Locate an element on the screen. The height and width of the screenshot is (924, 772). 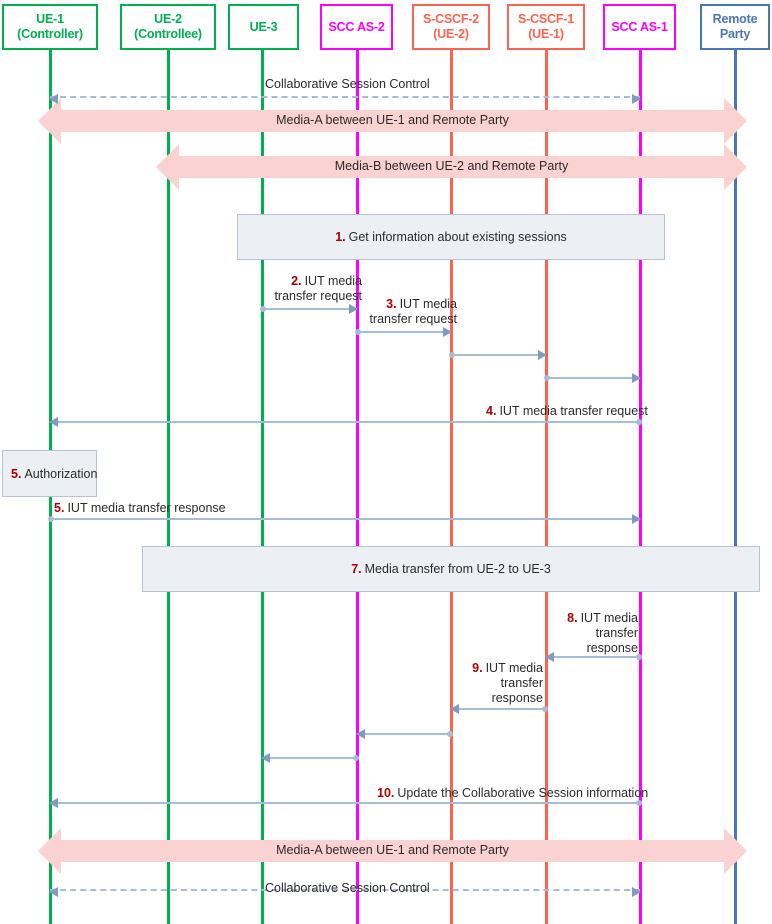
actor-name-line1: UE-3 is located at coordinates (263, 26).